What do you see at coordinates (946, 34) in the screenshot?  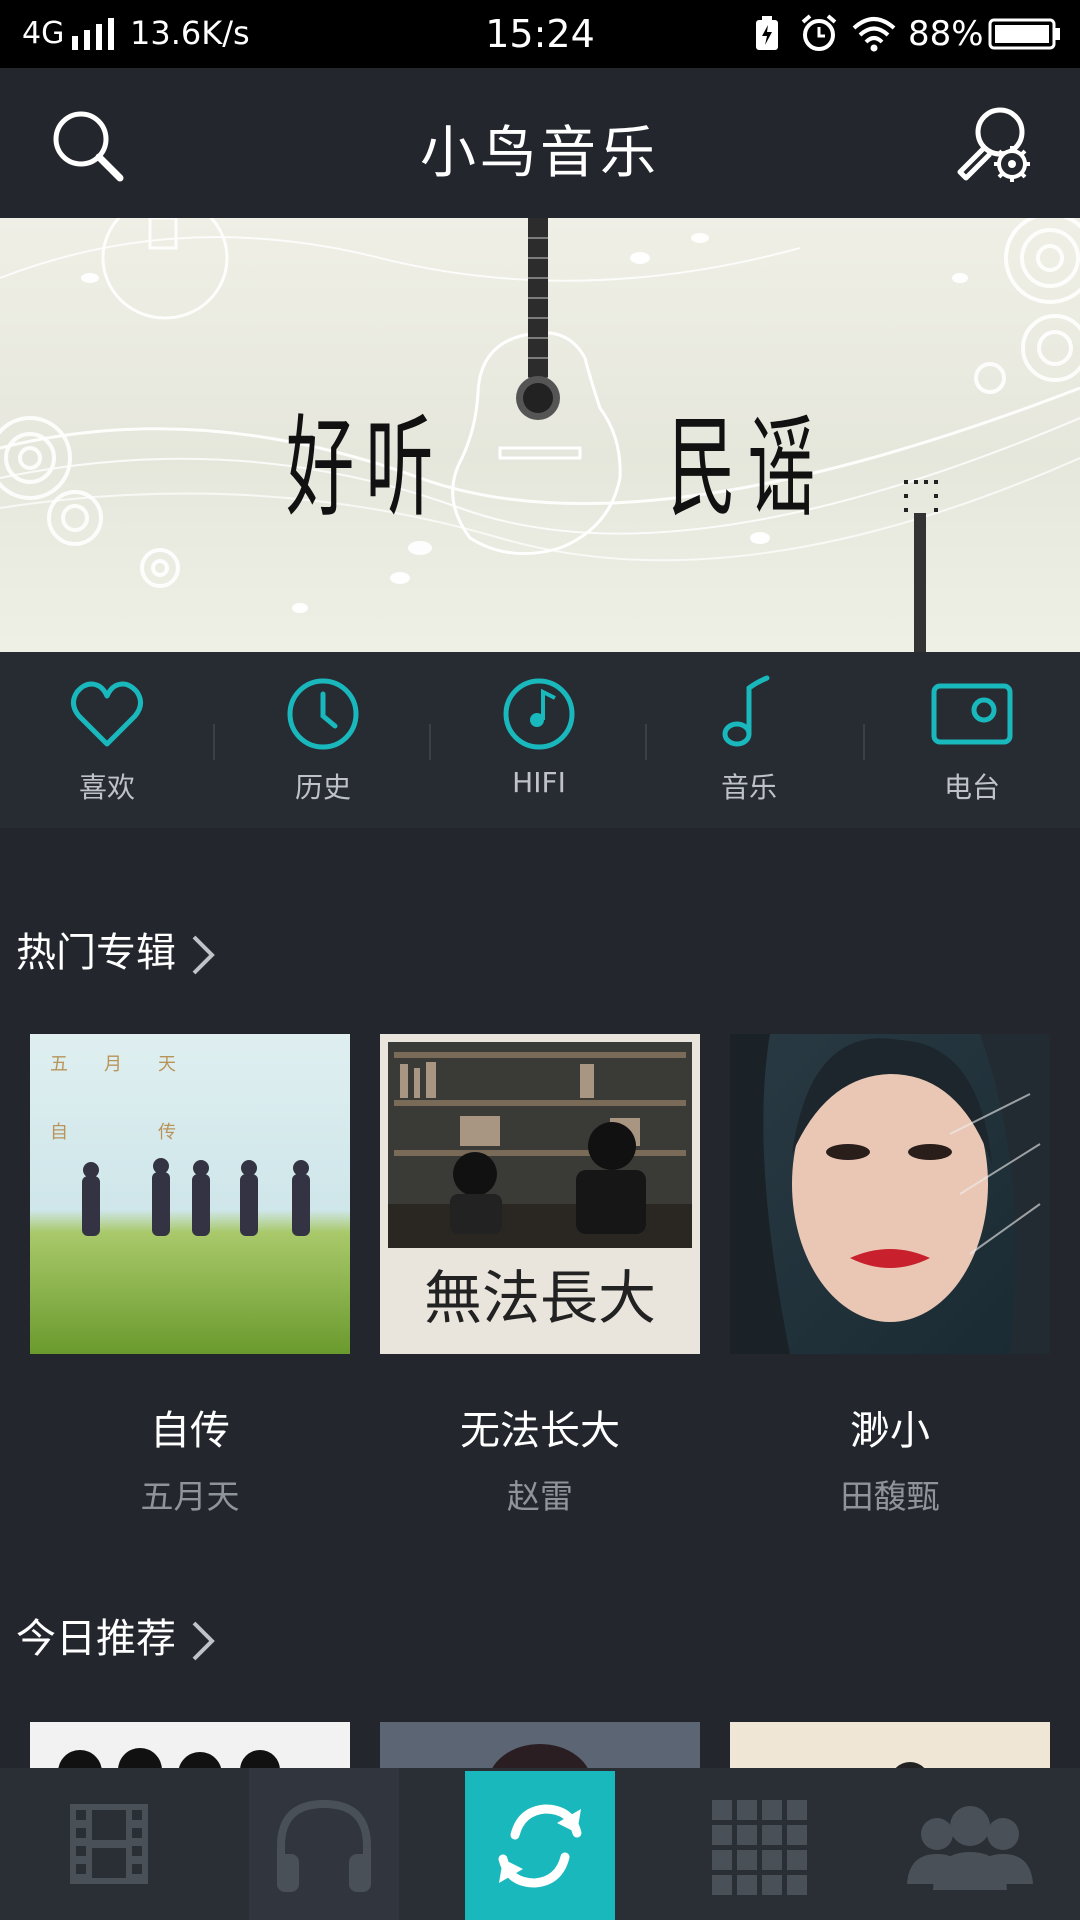 I see `battery-percent: 88%` at bounding box center [946, 34].